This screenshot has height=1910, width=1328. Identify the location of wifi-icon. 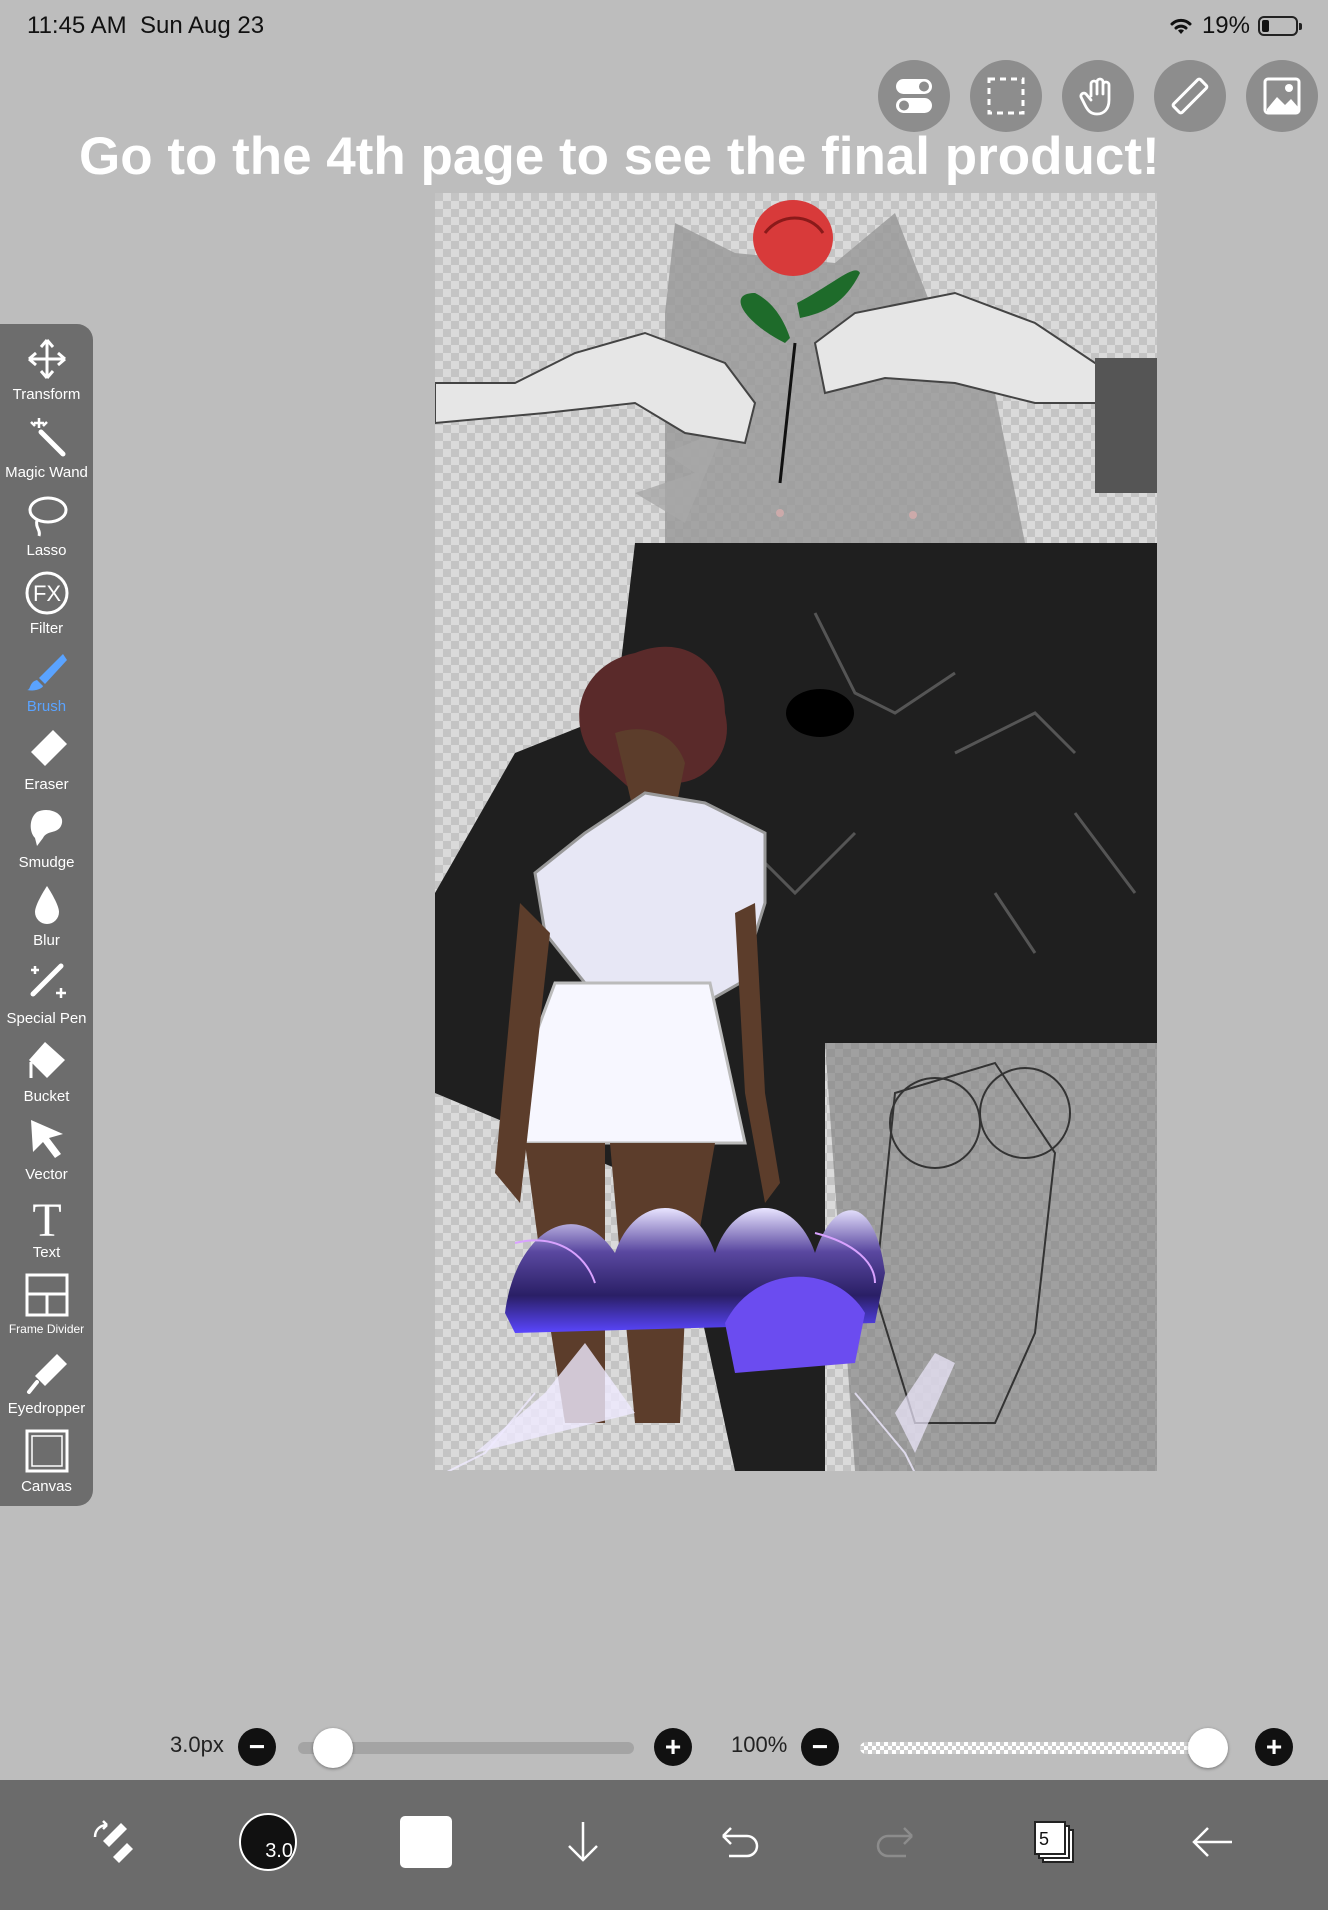
(1181, 26).